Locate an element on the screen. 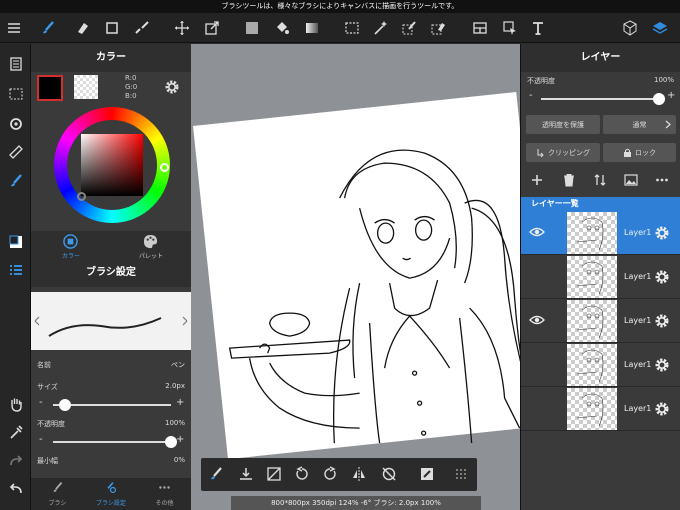 This screenshot has width=680, height=510. tab-brush: ブラシ is located at coordinates (57, 494).